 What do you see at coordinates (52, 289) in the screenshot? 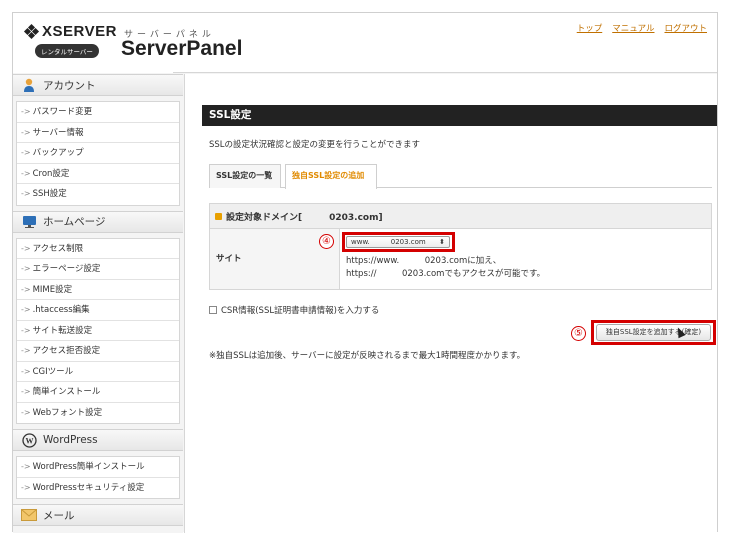
I see `sidebar-item-label: MIME設定` at bounding box center [52, 289].